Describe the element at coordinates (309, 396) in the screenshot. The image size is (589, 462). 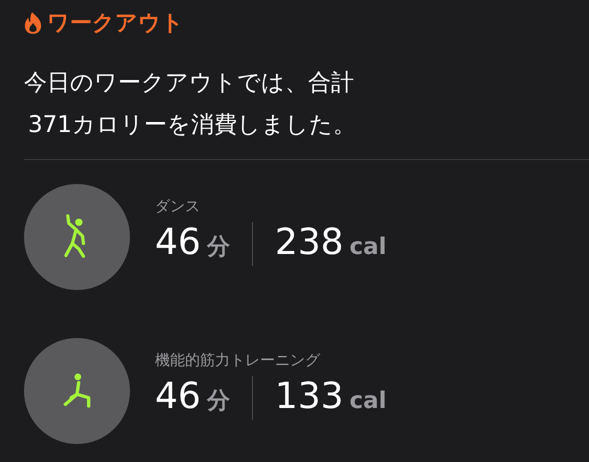
I see `calories-value: 133` at that location.